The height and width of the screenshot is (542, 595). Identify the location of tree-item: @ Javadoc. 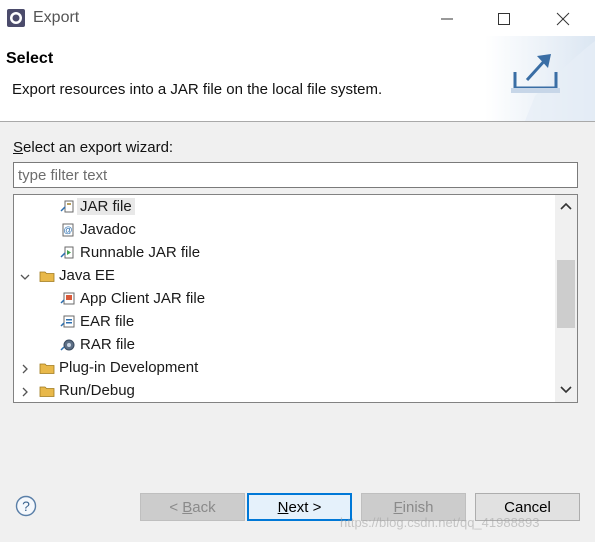
(284, 230).